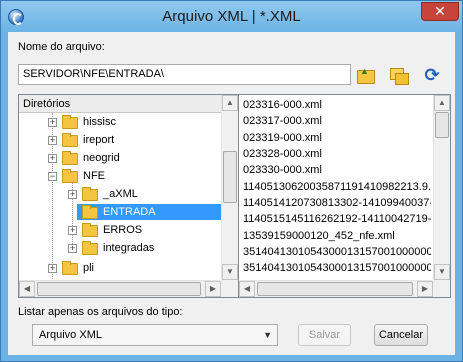 Image resolution: width=463 pixels, height=362 pixels. I want to click on tree-item: + integradas, so click(143, 248).